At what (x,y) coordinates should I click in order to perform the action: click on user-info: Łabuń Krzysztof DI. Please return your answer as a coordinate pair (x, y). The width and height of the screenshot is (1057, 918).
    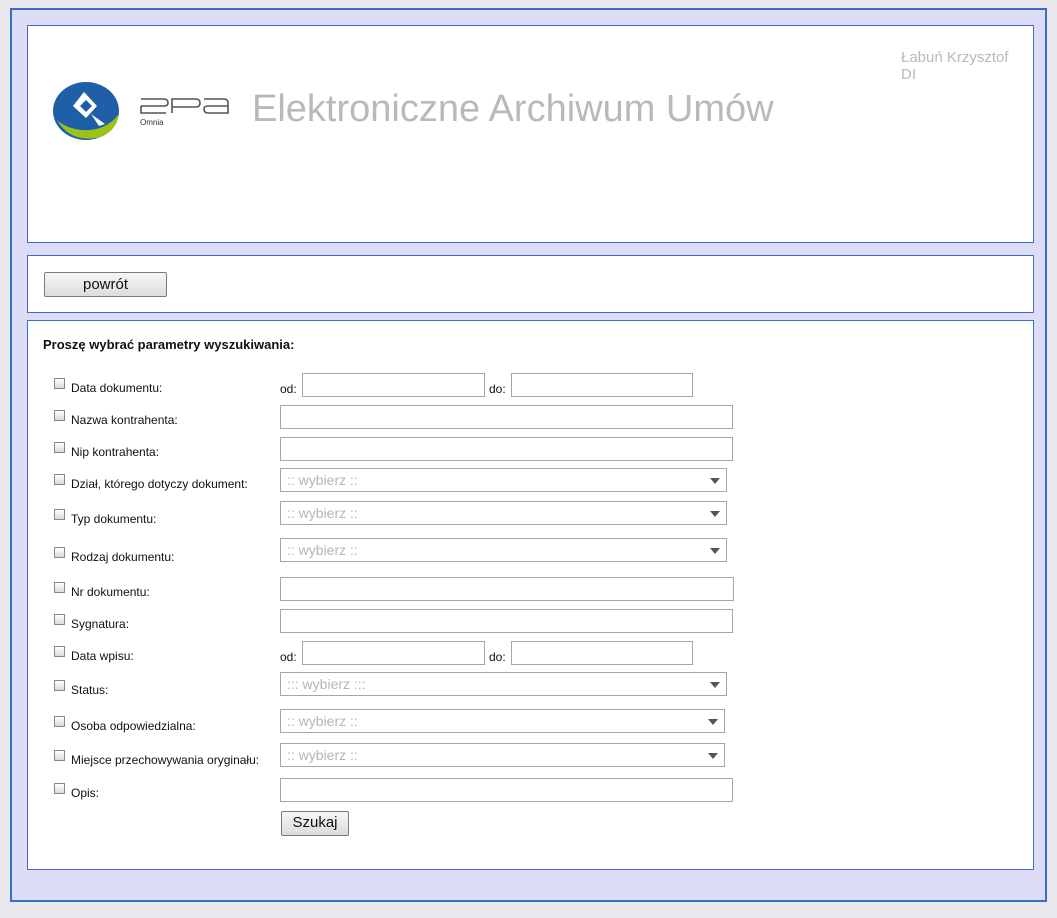
    Looking at the image, I should click on (955, 66).